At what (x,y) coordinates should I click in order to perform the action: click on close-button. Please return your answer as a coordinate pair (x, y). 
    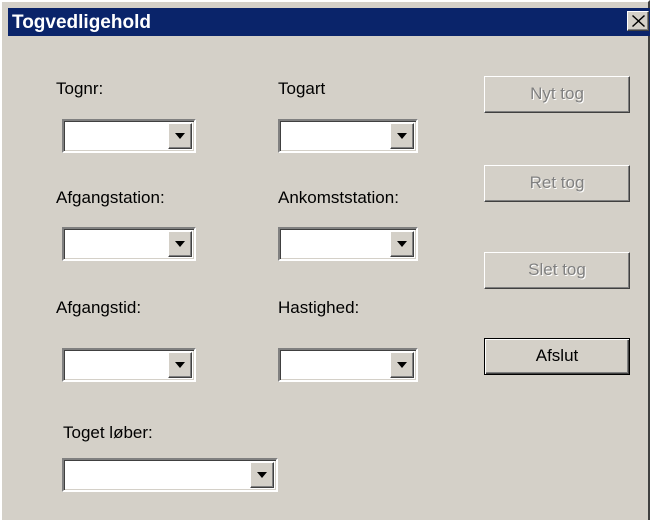
    Looking at the image, I should click on (638, 21).